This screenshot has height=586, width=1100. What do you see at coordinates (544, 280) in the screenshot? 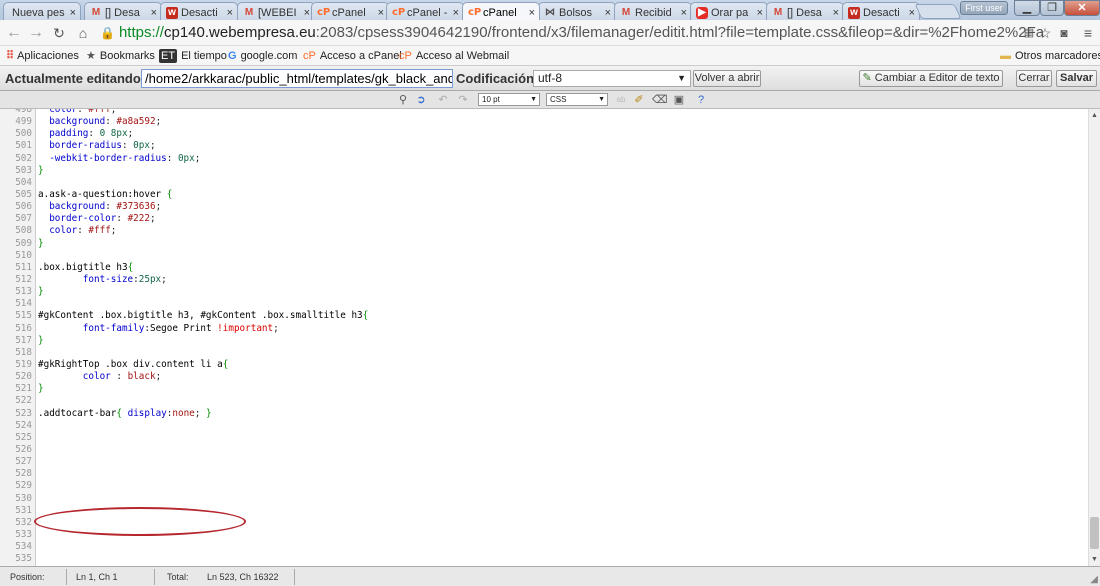
I see `code-line: 512 font-size:25px;` at bounding box center [544, 280].